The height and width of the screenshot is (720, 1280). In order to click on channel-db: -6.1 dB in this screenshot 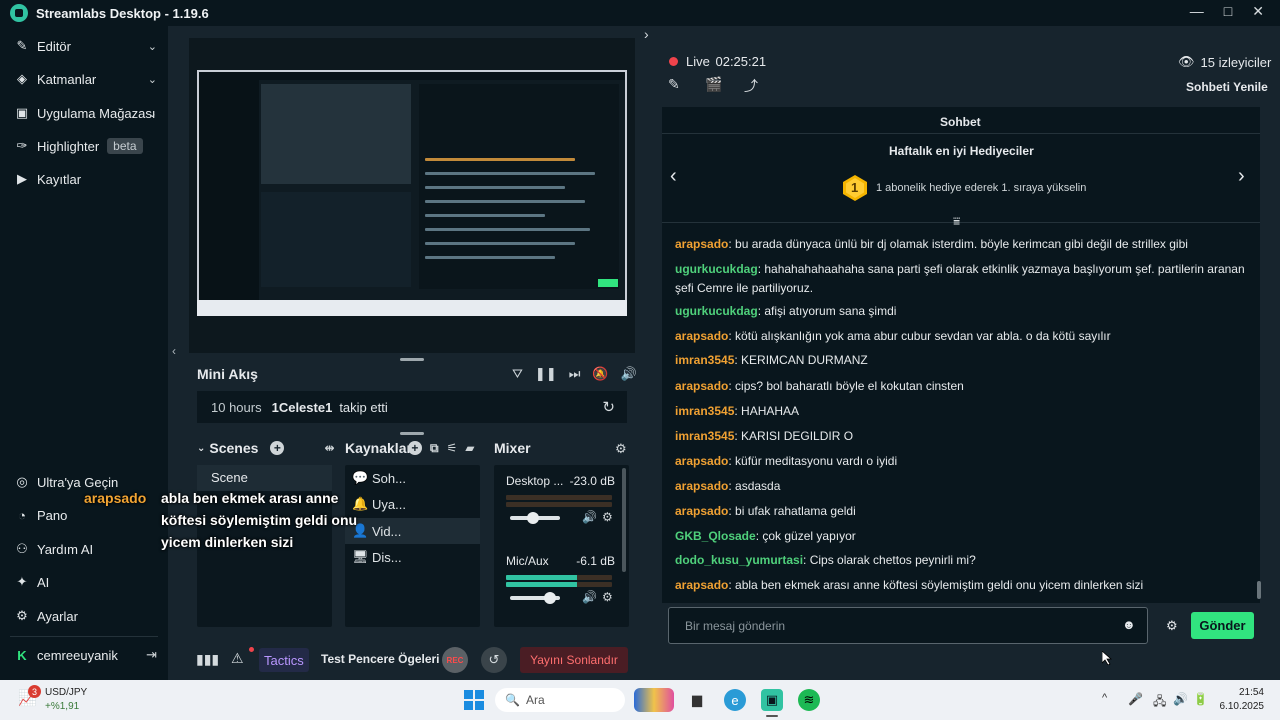, I will do `click(595, 561)`.